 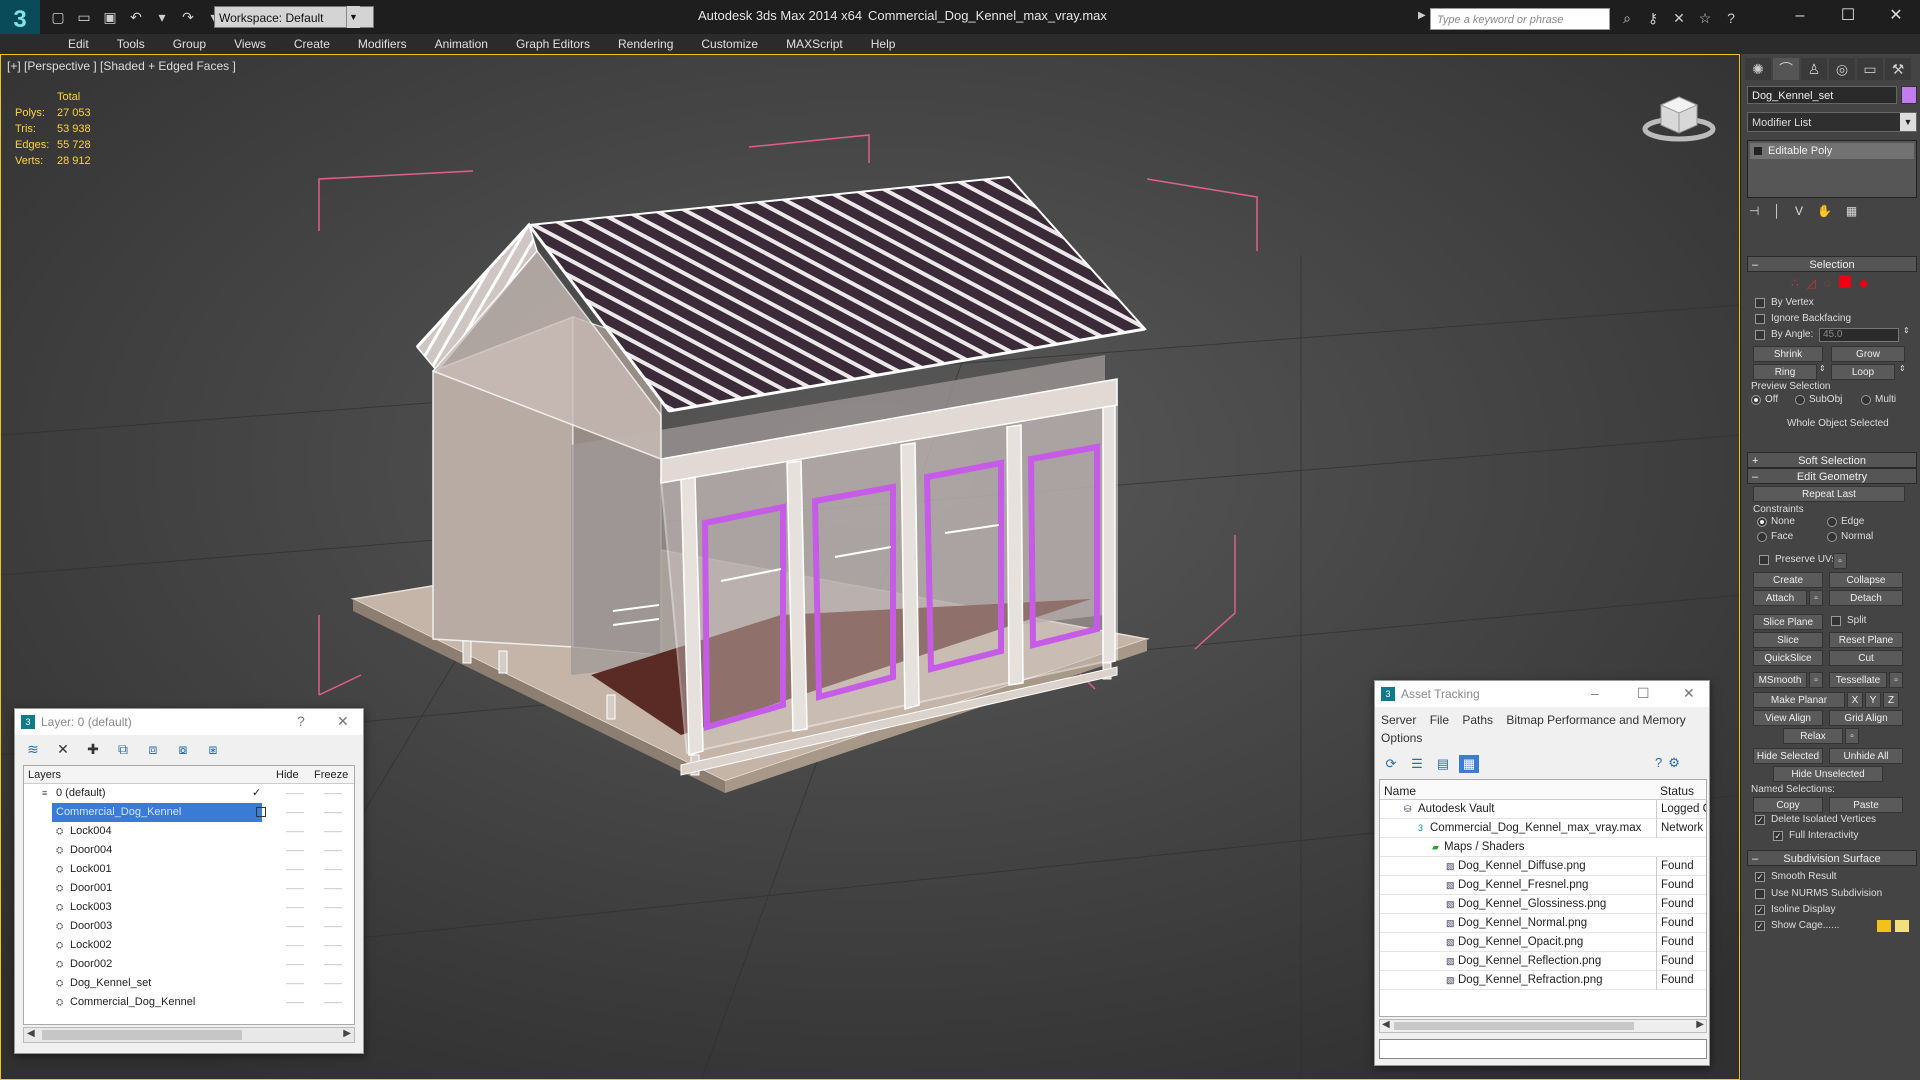 What do you see at coordinates (1543, 847) in the screenshot?
I see `table-row: ▰ Maps / Shaders` at bounding box center [1543, 847].